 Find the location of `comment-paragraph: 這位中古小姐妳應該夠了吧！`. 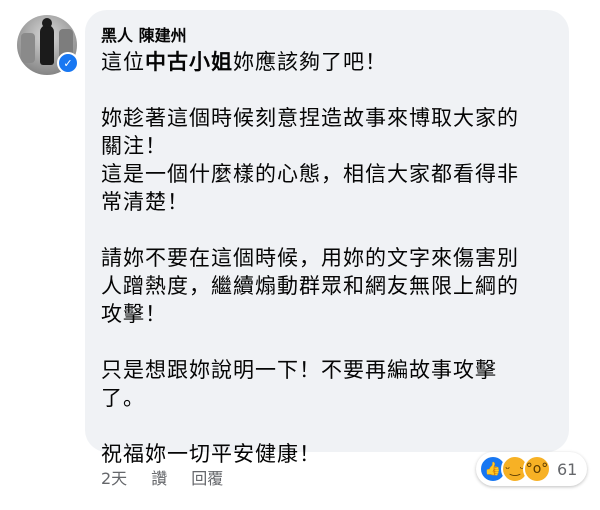

comment-paragraph: 這位中古小姐妳應該夠了吧！ is located at coordinates (332, 62).